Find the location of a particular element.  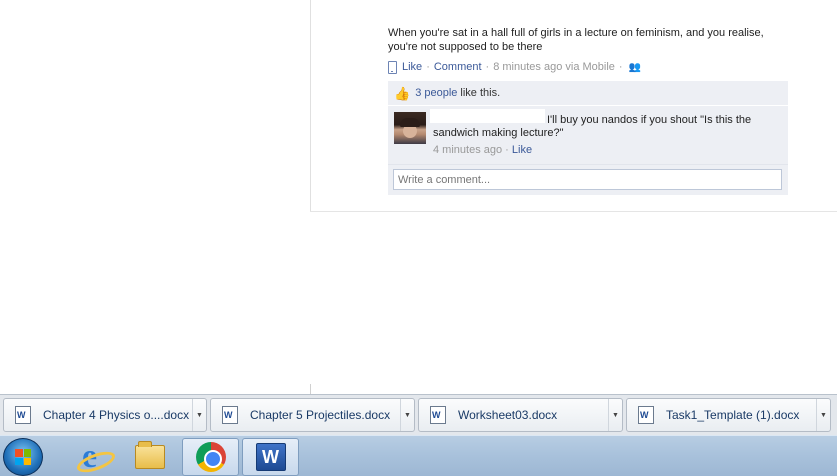

word-icon: W is located at coordinates (270, 457).